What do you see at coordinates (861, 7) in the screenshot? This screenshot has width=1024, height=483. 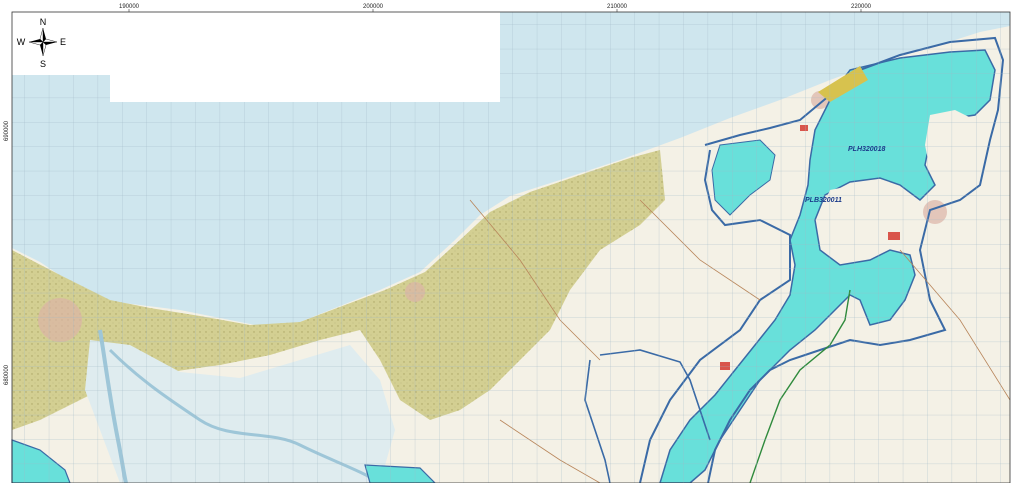 I see `x-tick-220000: 220000` at bounding box center [861, 7].